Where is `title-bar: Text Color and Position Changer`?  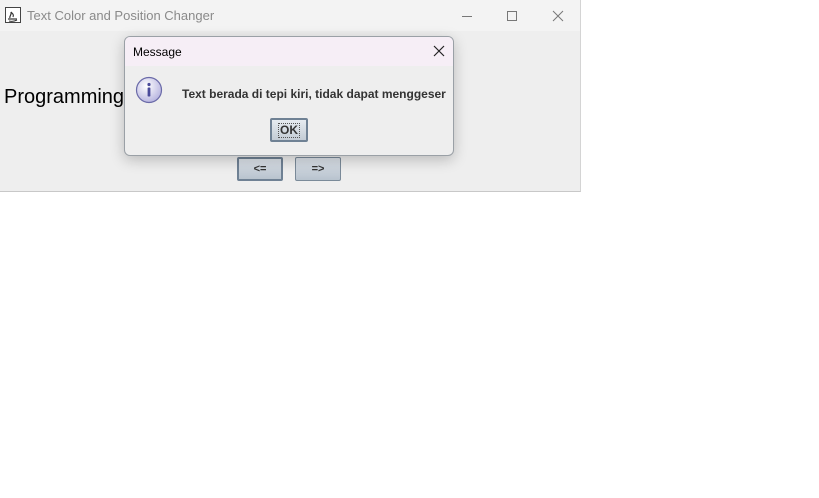
title-bar: Text Color and Position Changer is located at coordinates (290, 15).